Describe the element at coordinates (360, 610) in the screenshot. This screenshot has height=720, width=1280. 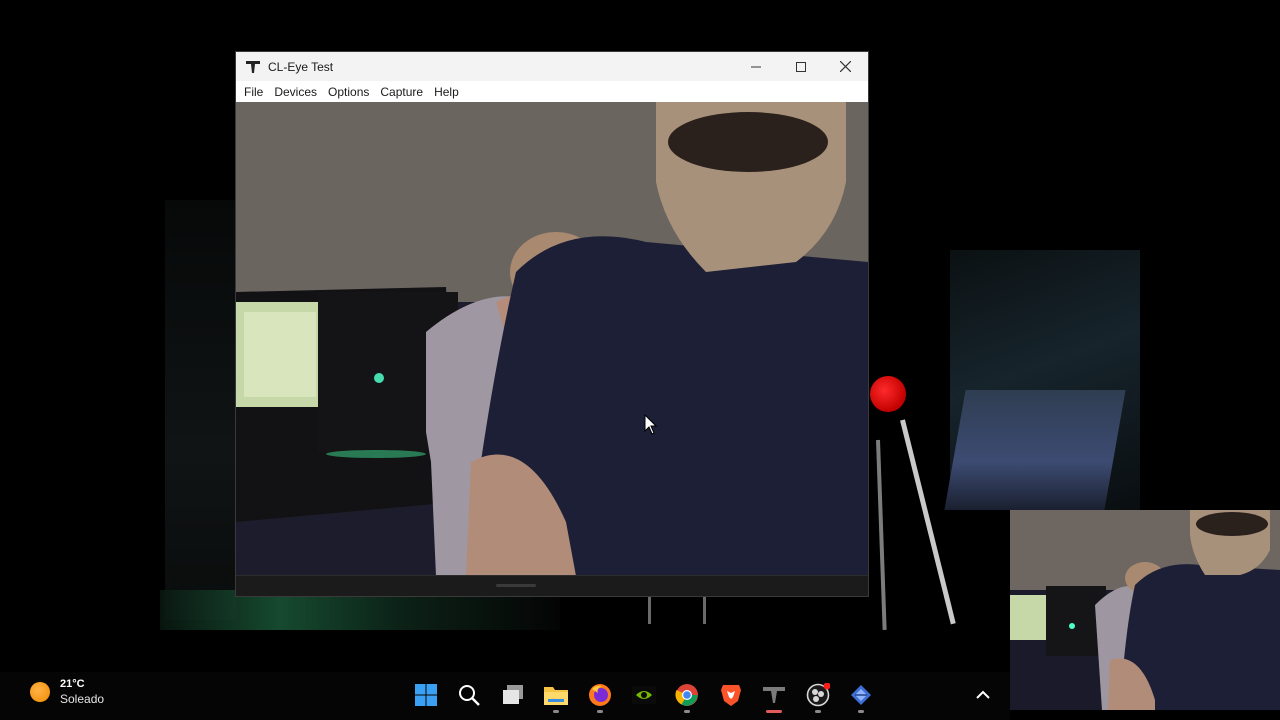
I see `background-floor-glow` at that location.